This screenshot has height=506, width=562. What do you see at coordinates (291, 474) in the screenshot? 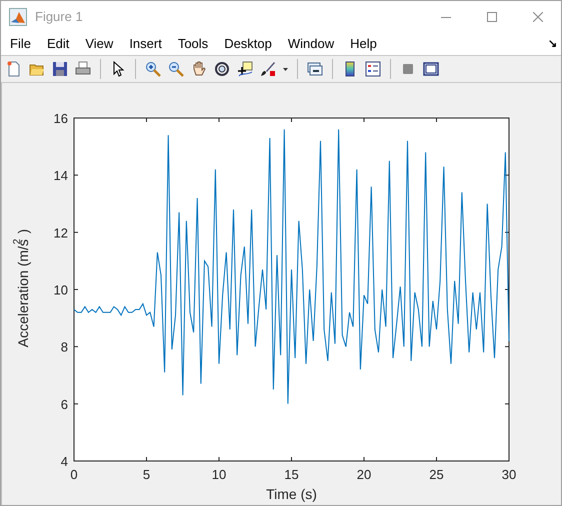
I see `x-tick-label: 15` at bounding box center [291, 474].